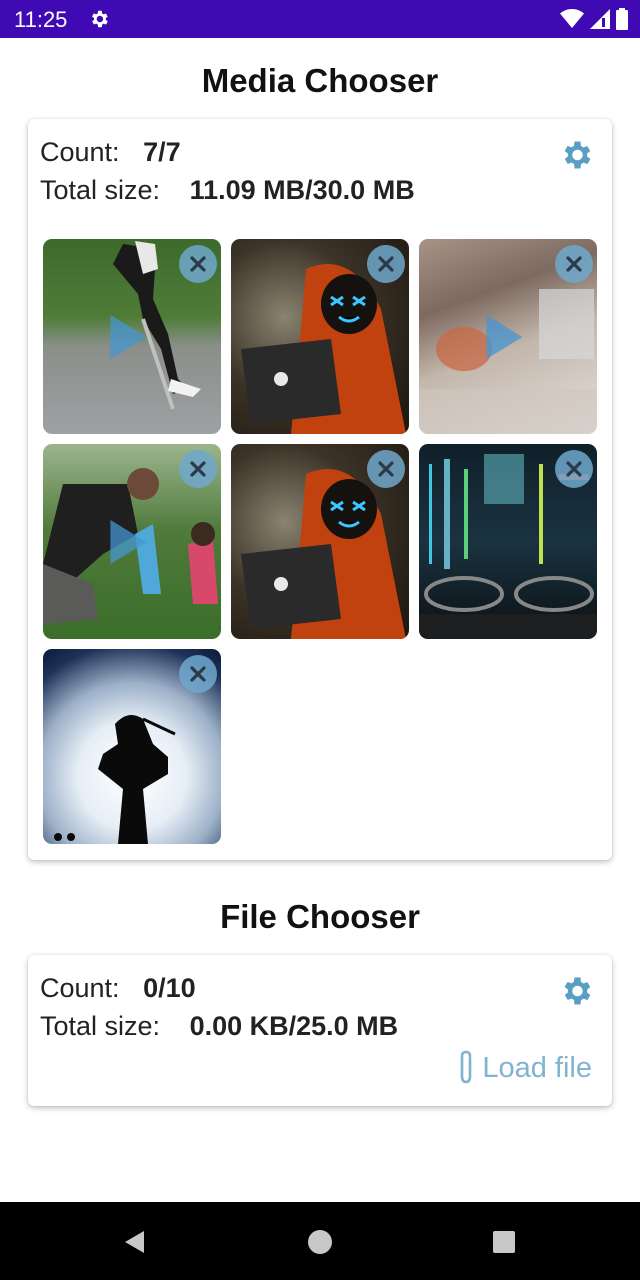 Image resolution: width=640 pixels, height=1280 pixels. I want to click on media-size-value: 11.09 MB/30.0 MB, so click(302, 190).